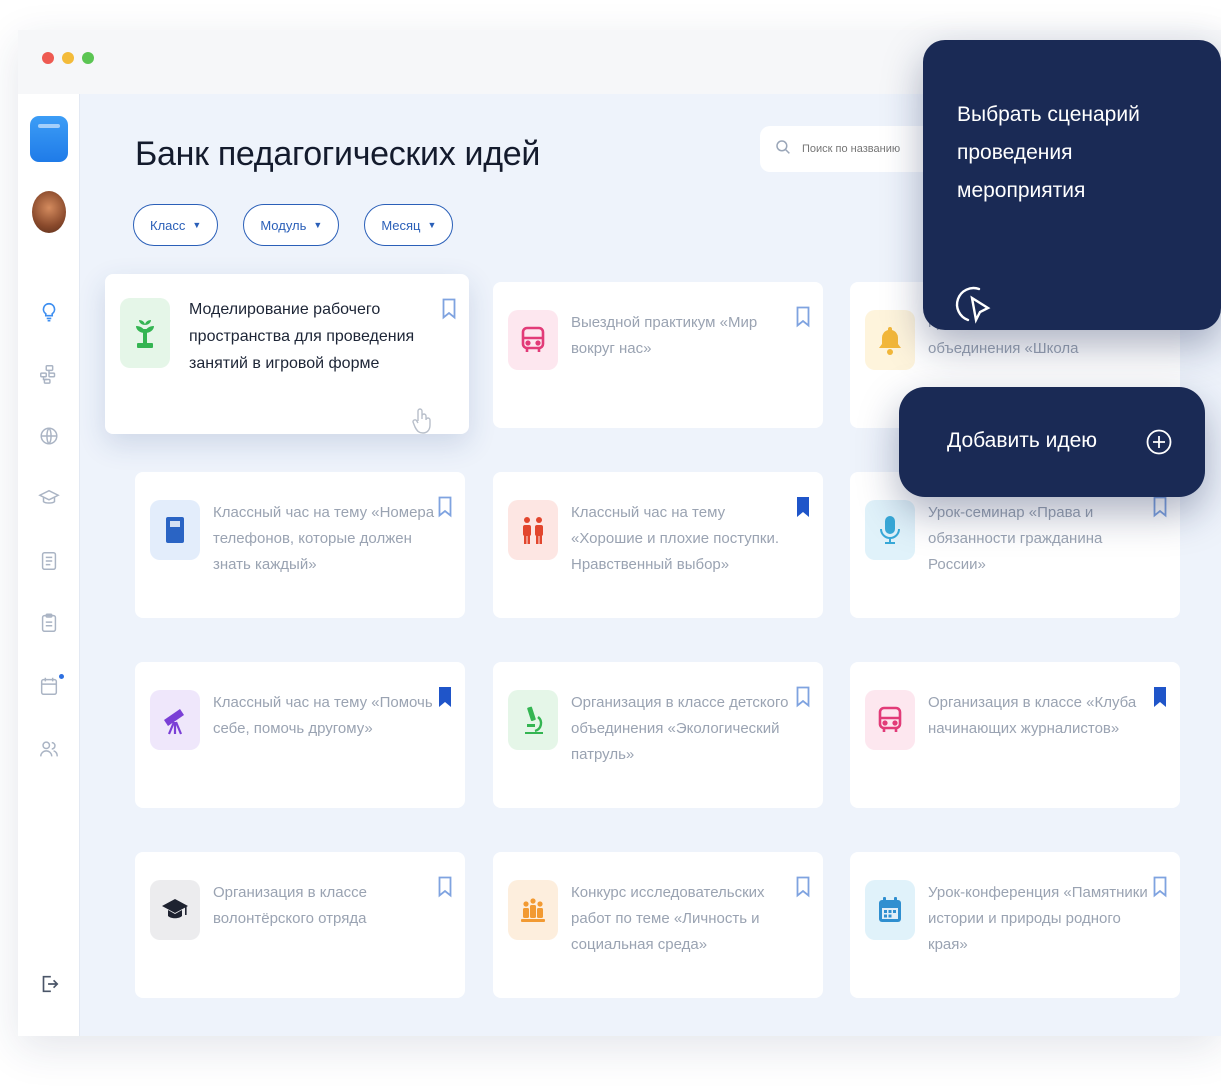  What do you see at coordinates (49, 139) in the screenshot?
I see `app-logo` at bounding box center [49, 139].